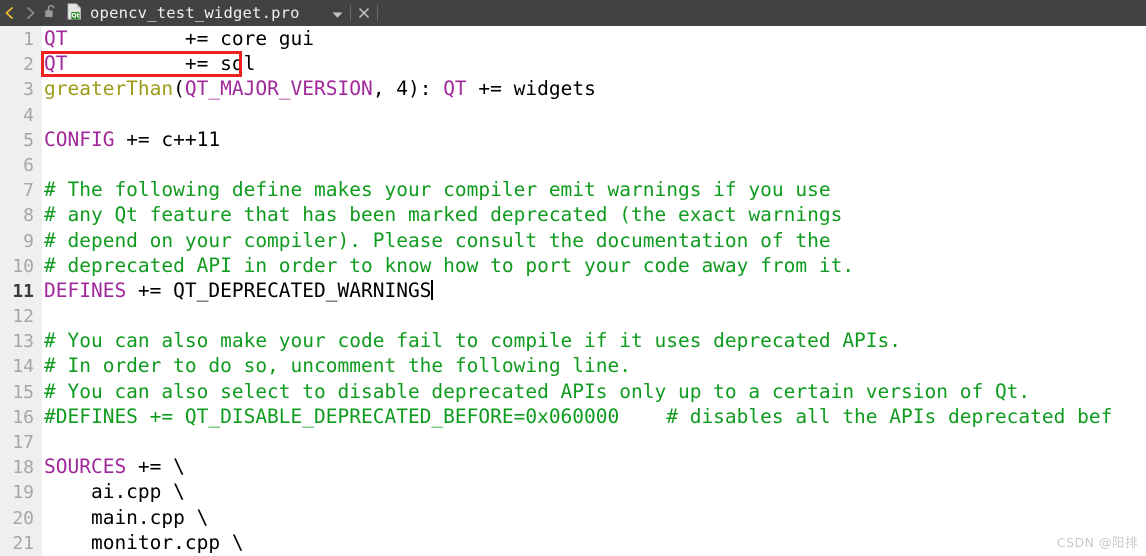  Describe the element at coordinates (531, 89) in the screenshot. I see `code-token: += widgets` at that location.